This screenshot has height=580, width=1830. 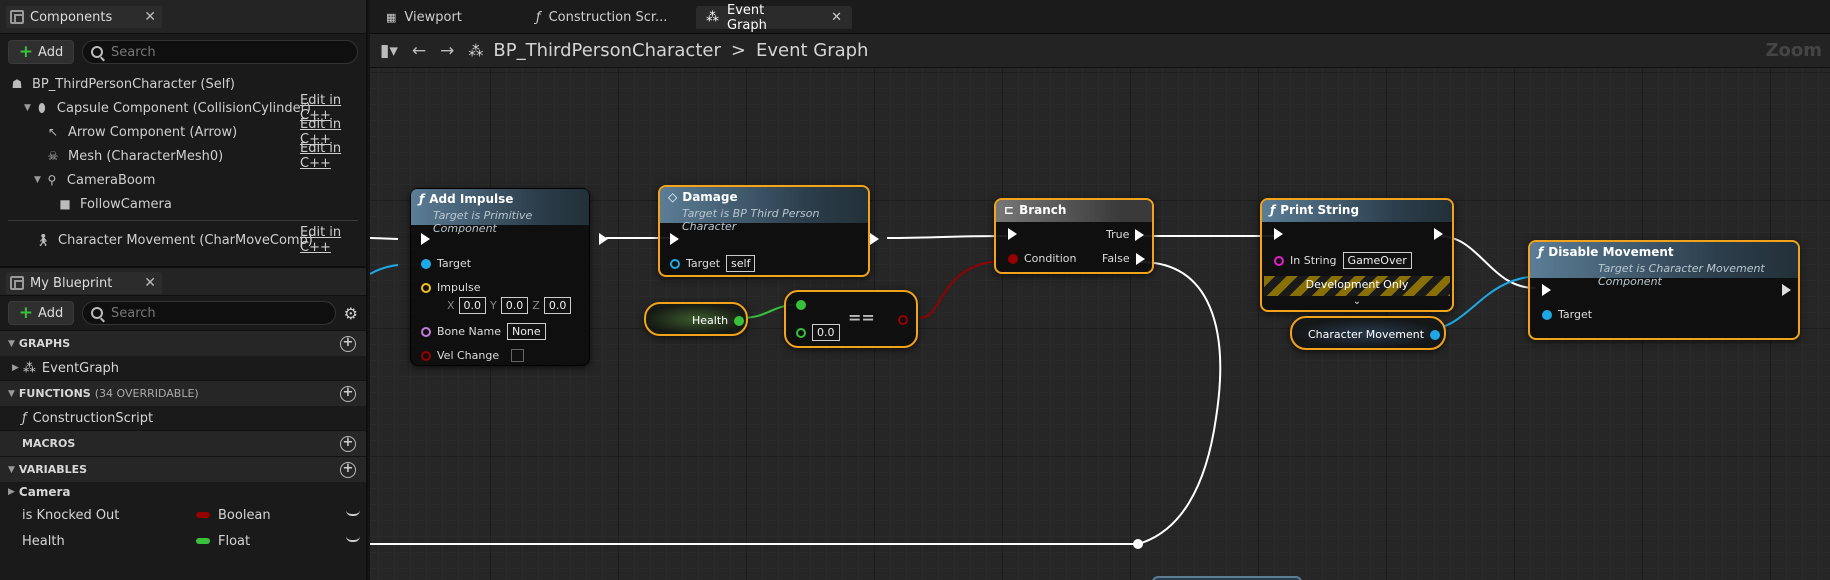 I want to click on variable-is-knocked-out: is Knocked Out Boolean, so click(x=183, y=515).